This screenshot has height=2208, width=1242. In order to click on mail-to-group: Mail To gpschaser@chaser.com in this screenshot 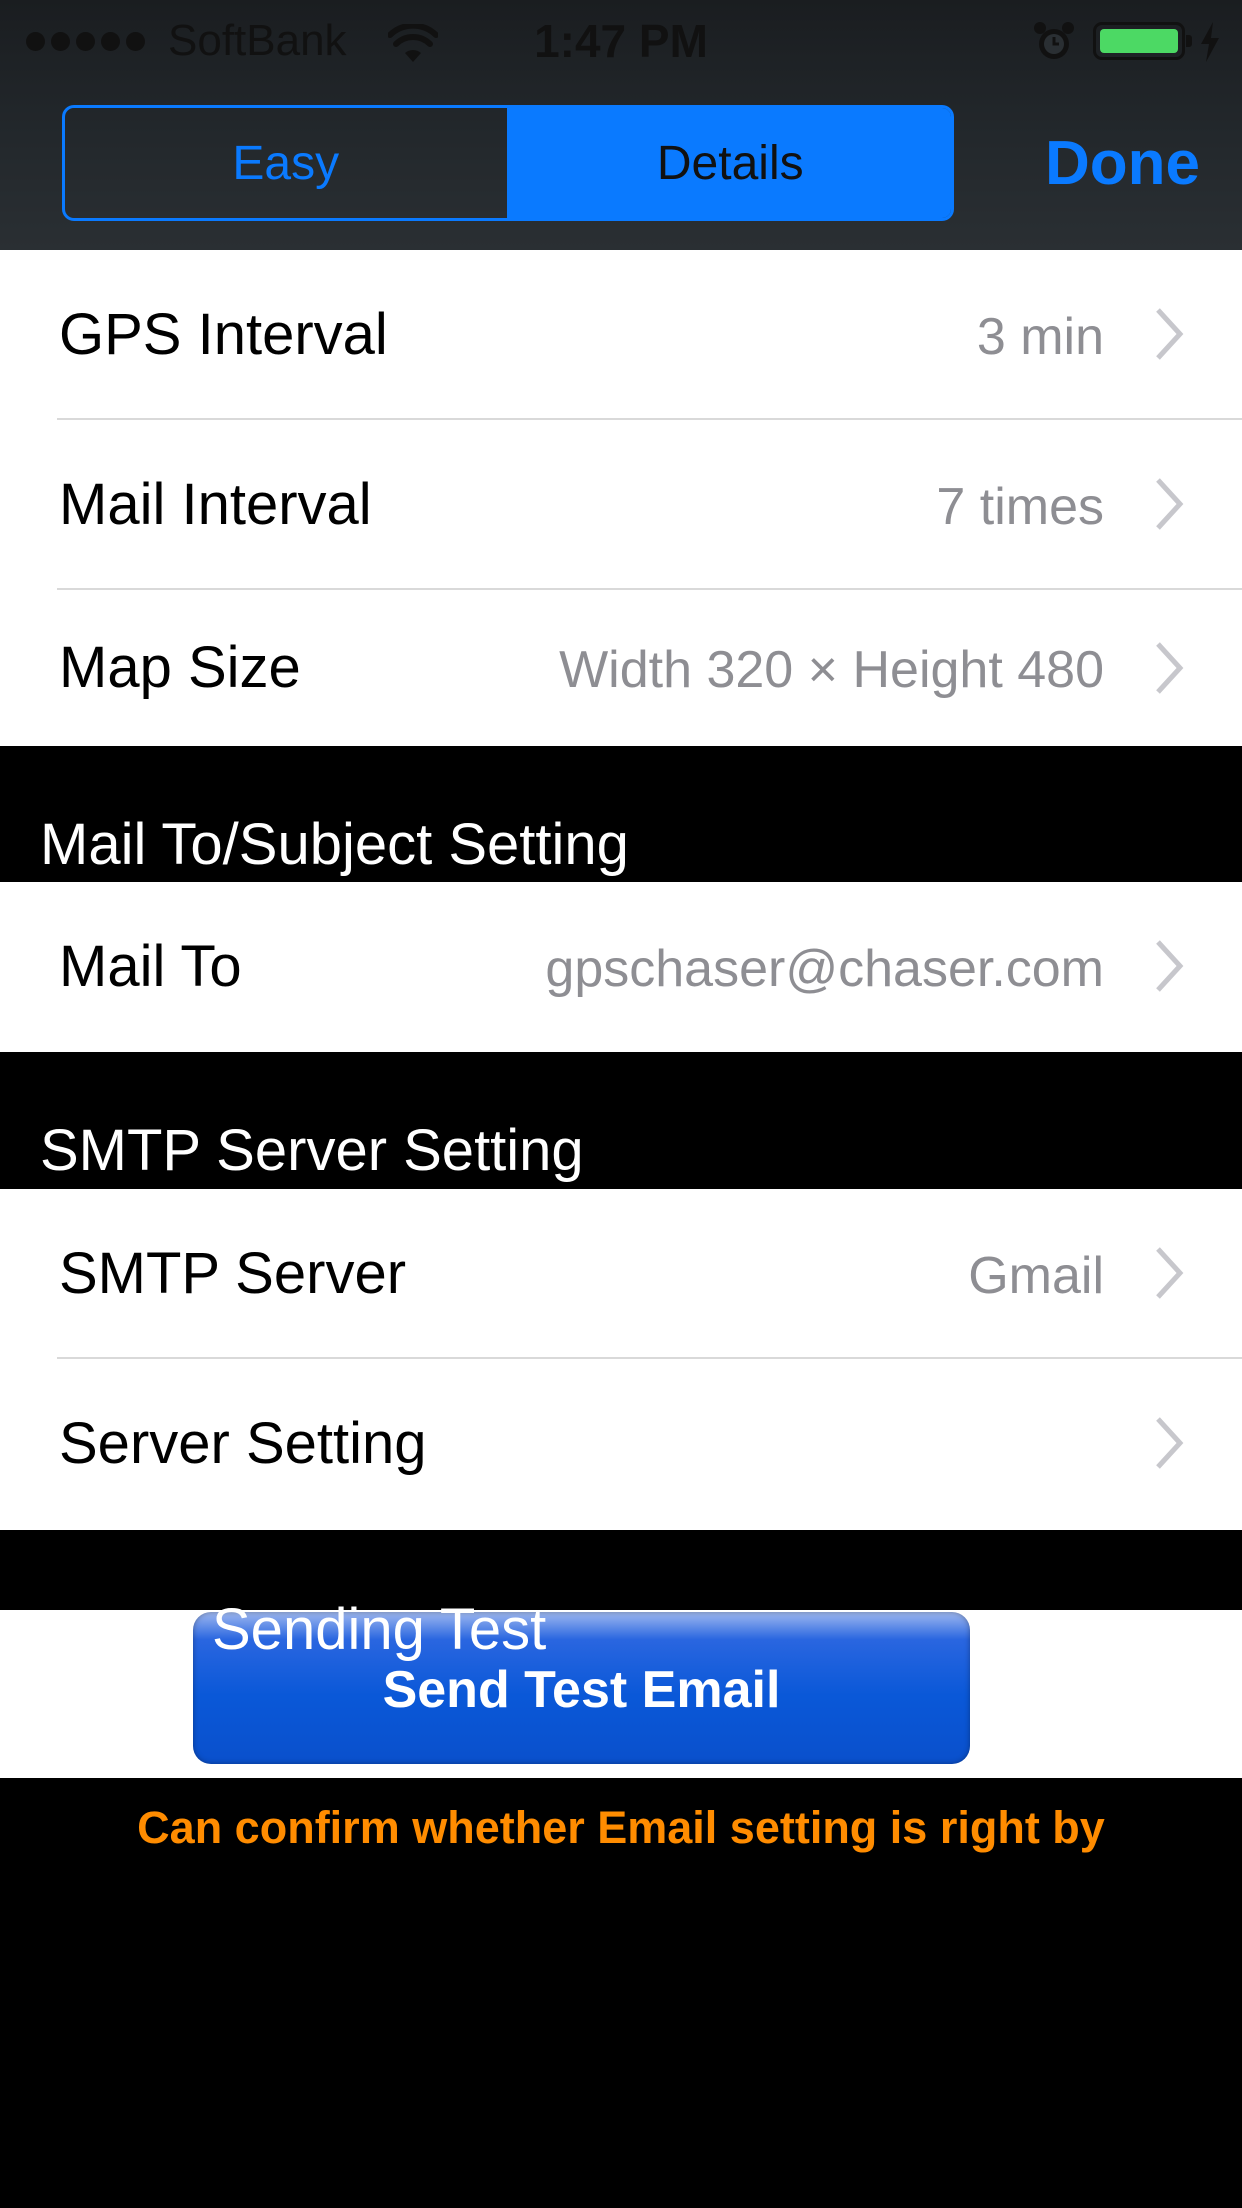, I will do `click(621, 967)`.